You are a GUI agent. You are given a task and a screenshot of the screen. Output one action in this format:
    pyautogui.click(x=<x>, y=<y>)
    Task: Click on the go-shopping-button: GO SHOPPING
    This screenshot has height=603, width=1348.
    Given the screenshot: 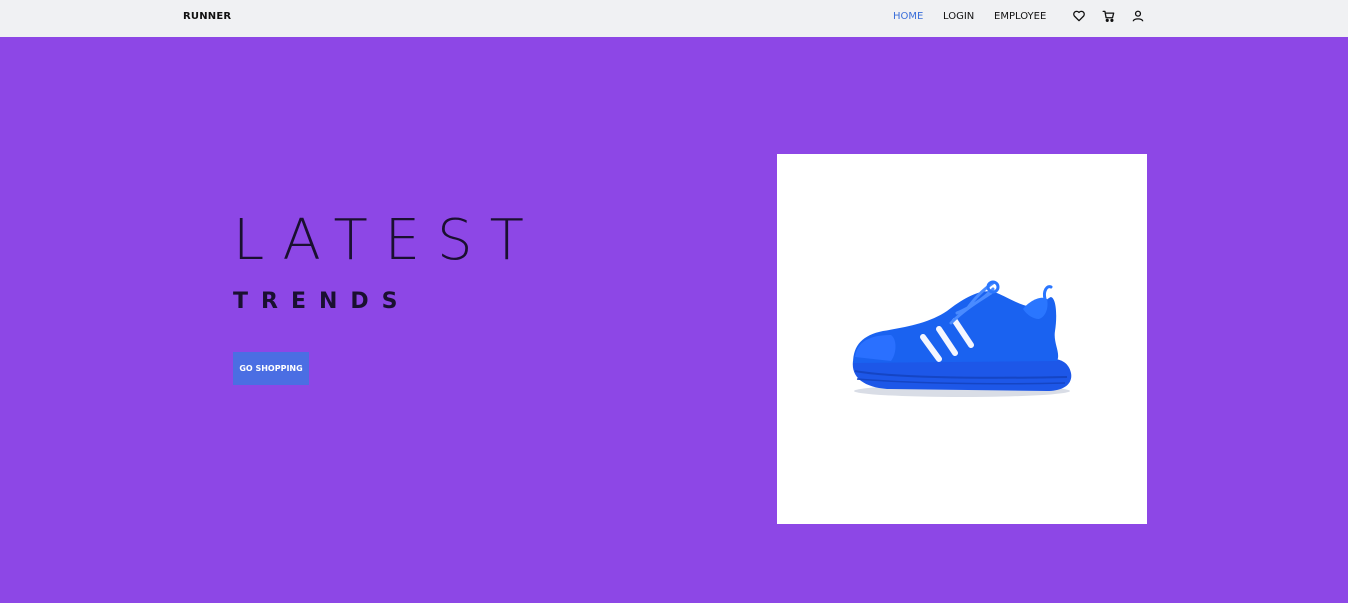 What is the action you would take?
    pyautogui.click(x=271, y=368)
    